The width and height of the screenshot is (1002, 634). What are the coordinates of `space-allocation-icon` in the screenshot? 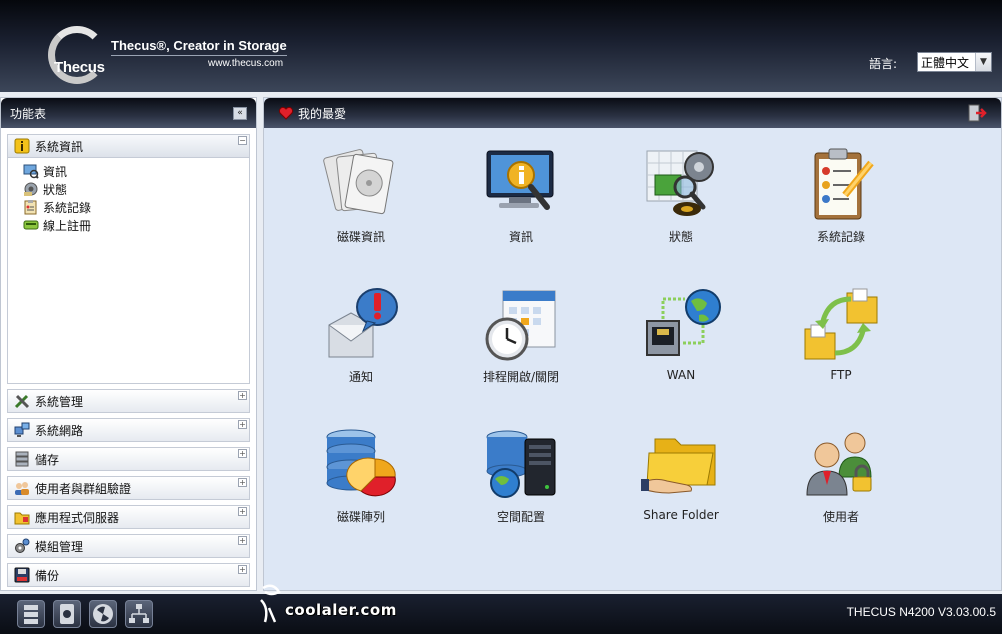 It's located at (521, 465).